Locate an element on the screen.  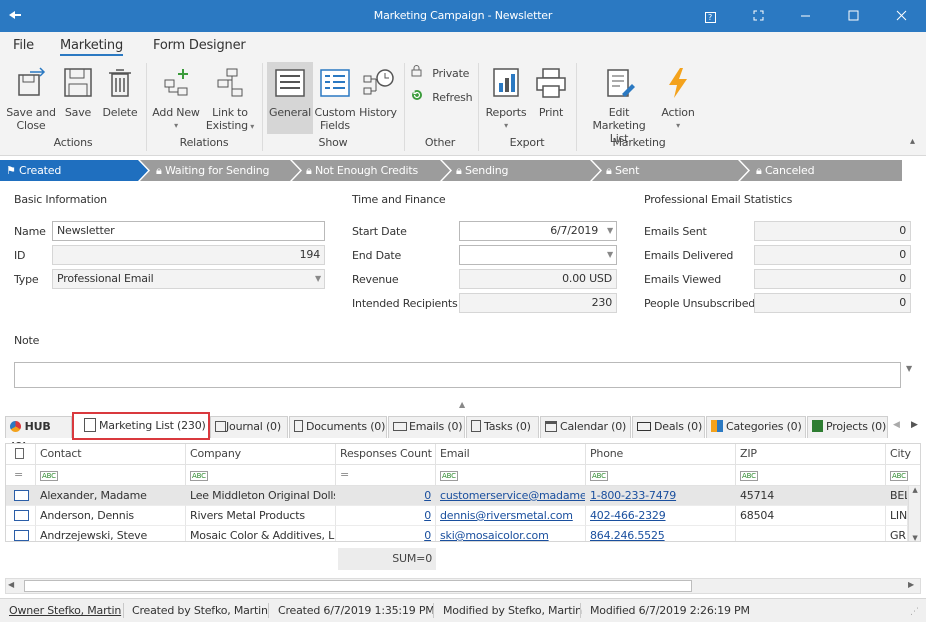
column-header-email: Email is located at coordinates (511, 454).